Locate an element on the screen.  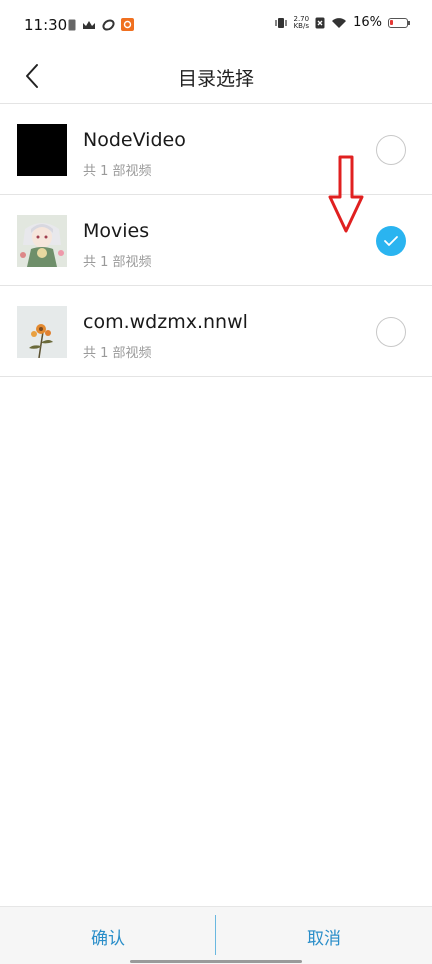
crown-icon is located at coordinates (89, 24).